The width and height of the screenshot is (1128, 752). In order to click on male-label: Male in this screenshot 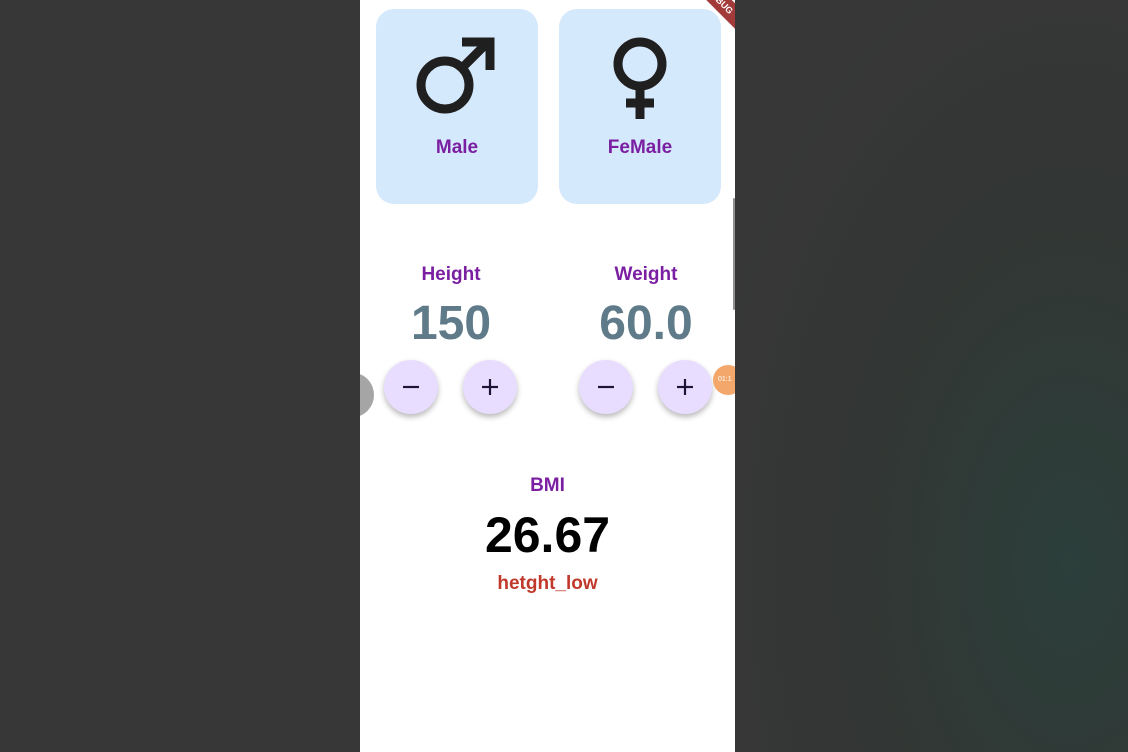, I will do `click(457, 147)`.